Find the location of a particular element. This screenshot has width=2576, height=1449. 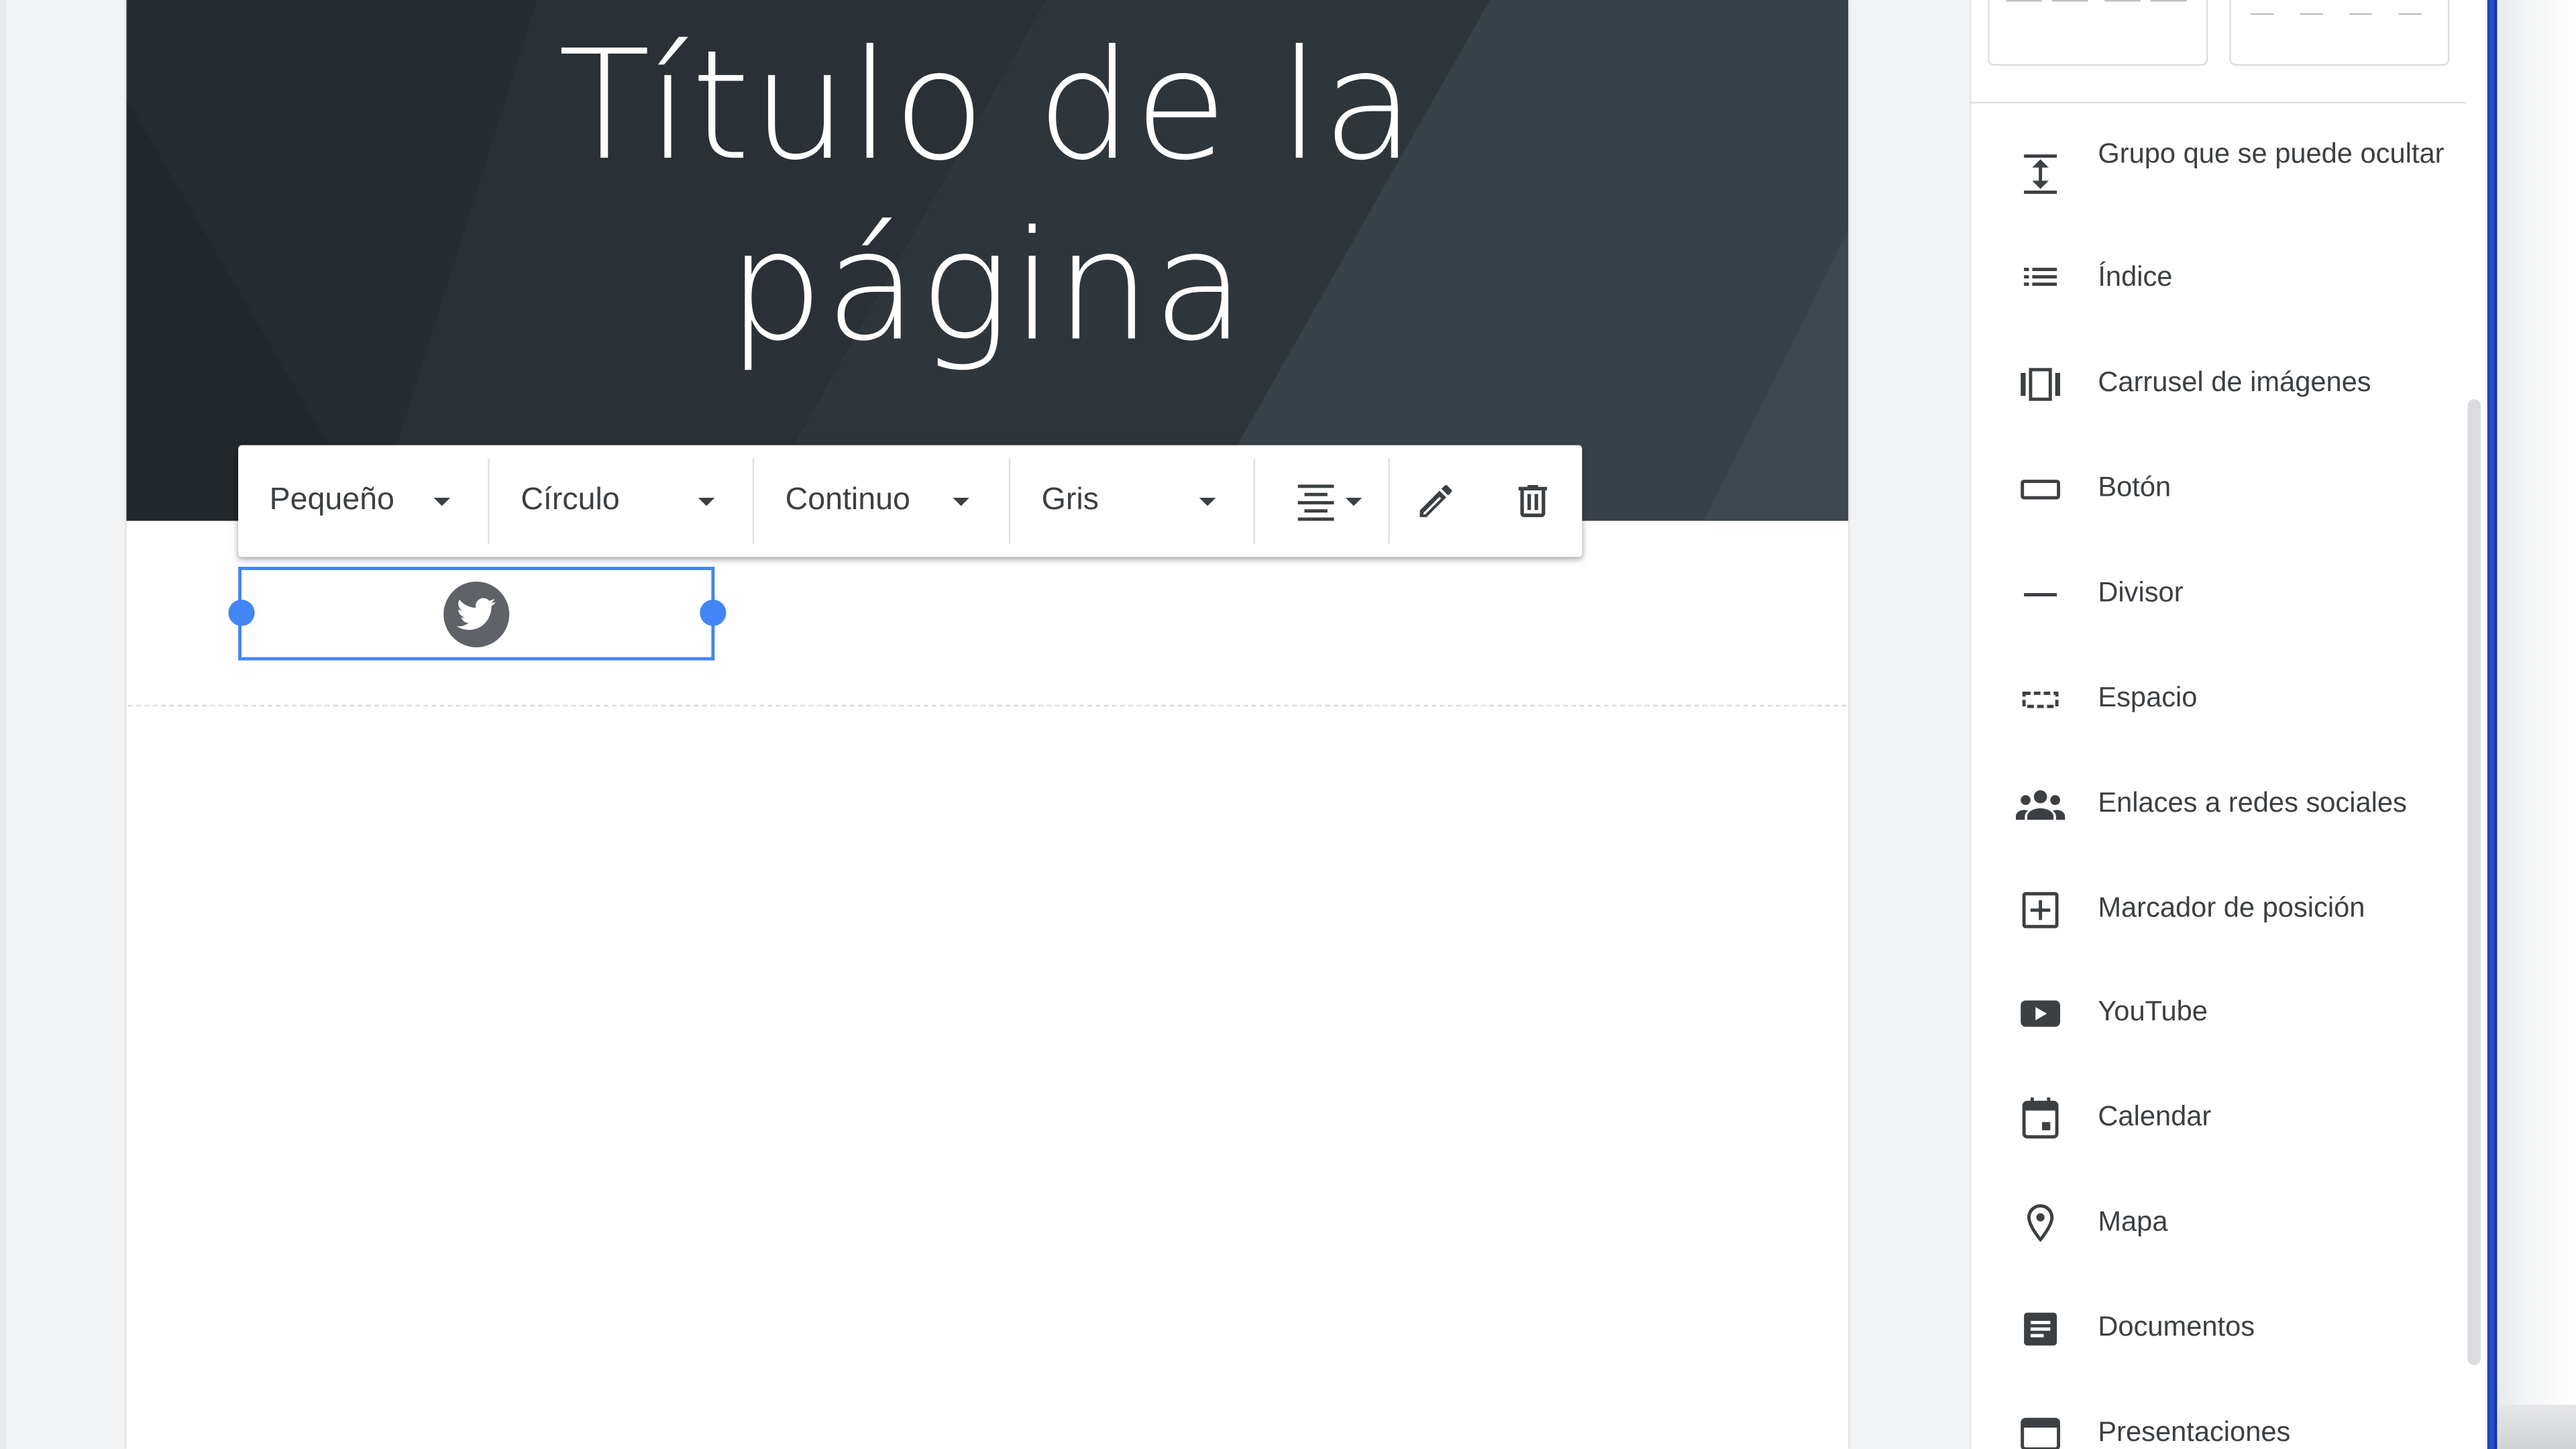

size-dropdown: Pequeño is located at coordinates (363, 501).